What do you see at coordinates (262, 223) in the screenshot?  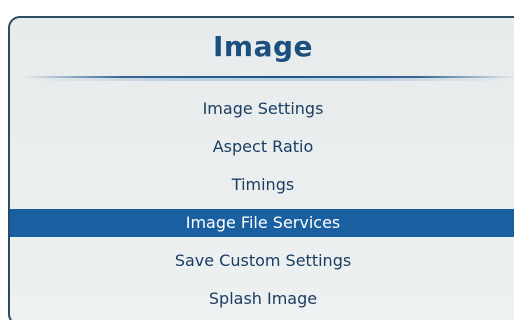 I see `menu-item-image-file-services: Image File Services` at bounding box center [262, 223].